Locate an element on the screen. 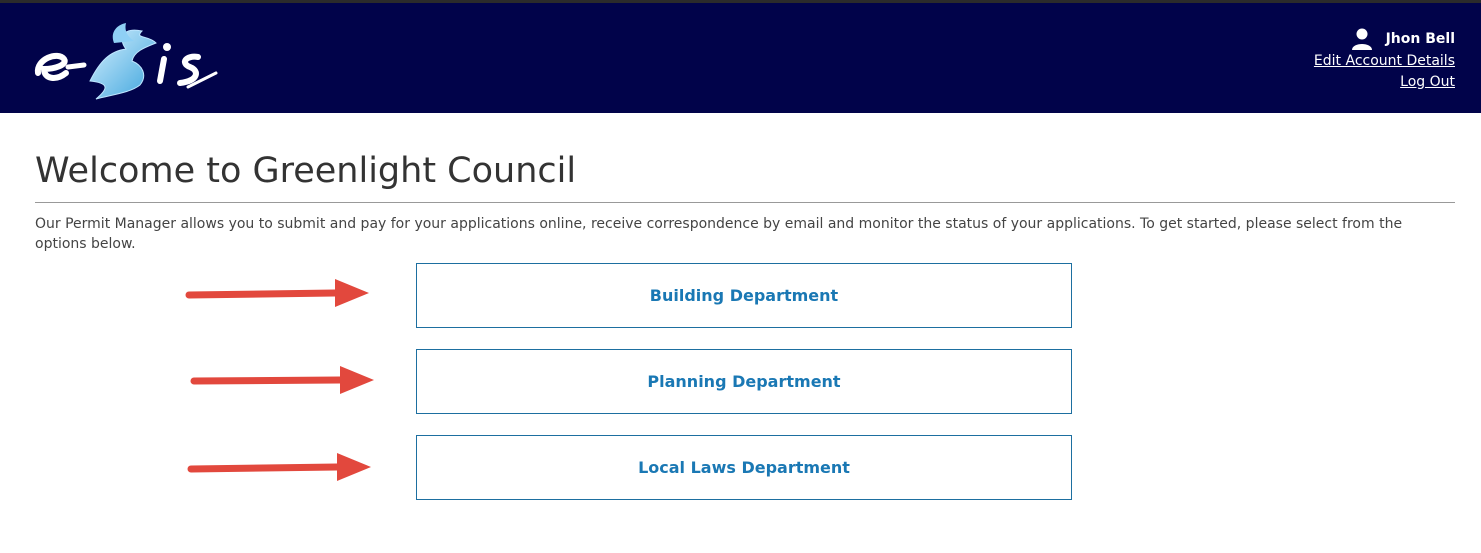  title-divider is located at coordinates (745, 202).